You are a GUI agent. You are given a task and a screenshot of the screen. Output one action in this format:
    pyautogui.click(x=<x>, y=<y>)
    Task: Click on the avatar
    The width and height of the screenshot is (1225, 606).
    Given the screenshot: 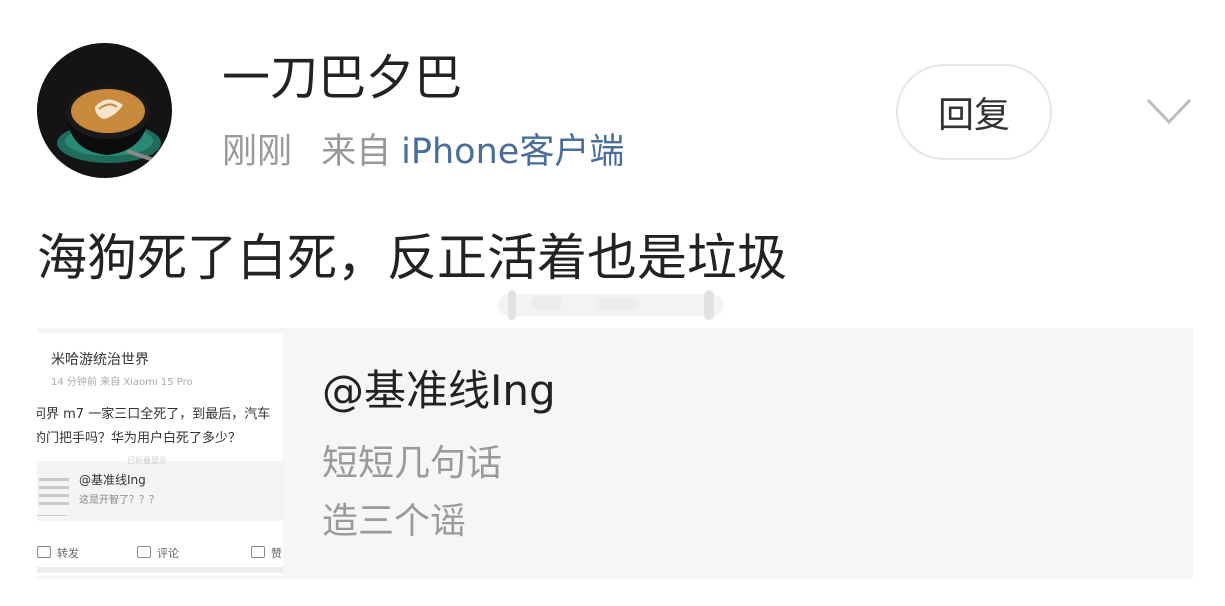 What is the action you would take?
    pyautogui.click(x=104, y=110)
    